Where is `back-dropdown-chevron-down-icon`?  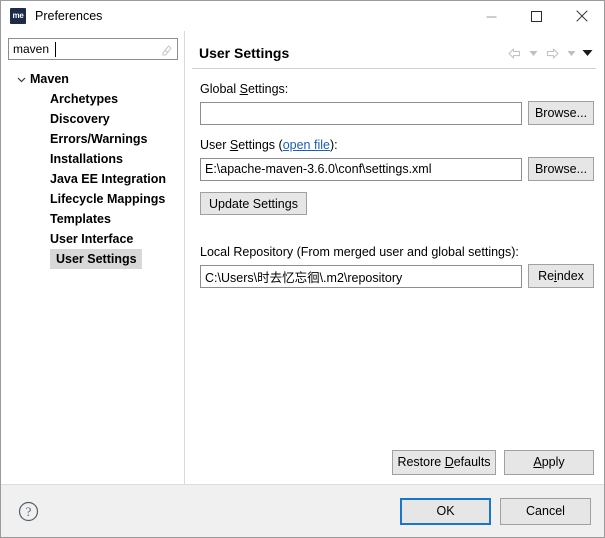 back-dropdown-chevron-down-icon is located at coordinates (533, 53).